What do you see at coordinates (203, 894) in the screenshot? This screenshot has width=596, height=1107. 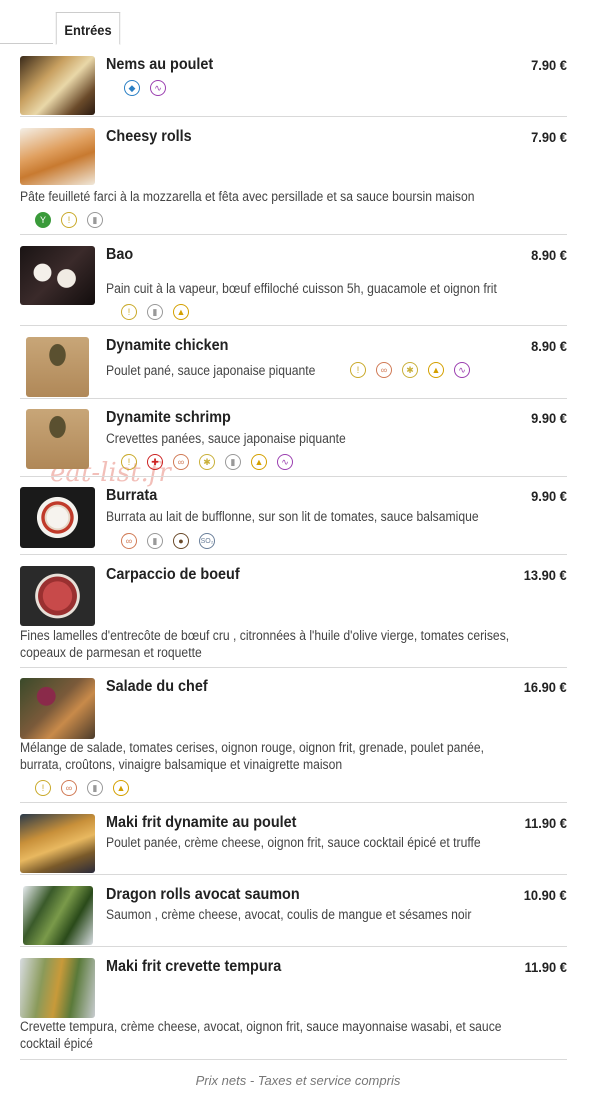 I see `item-name: Dragon rolls avocat saumon` at bounding box center [203, 894].